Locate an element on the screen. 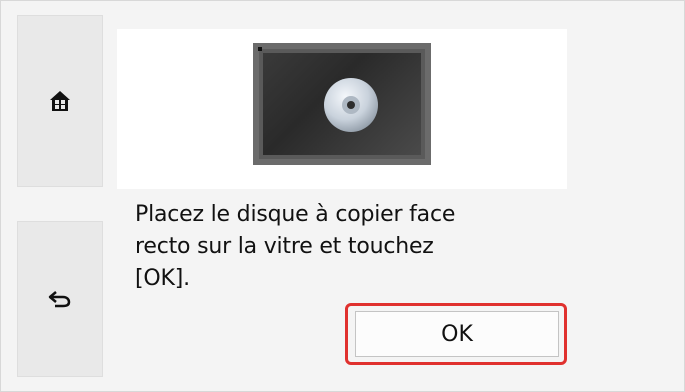 The height and width of the screenshot is (392, 685). corner-mark is located at coordinates (260, 49).